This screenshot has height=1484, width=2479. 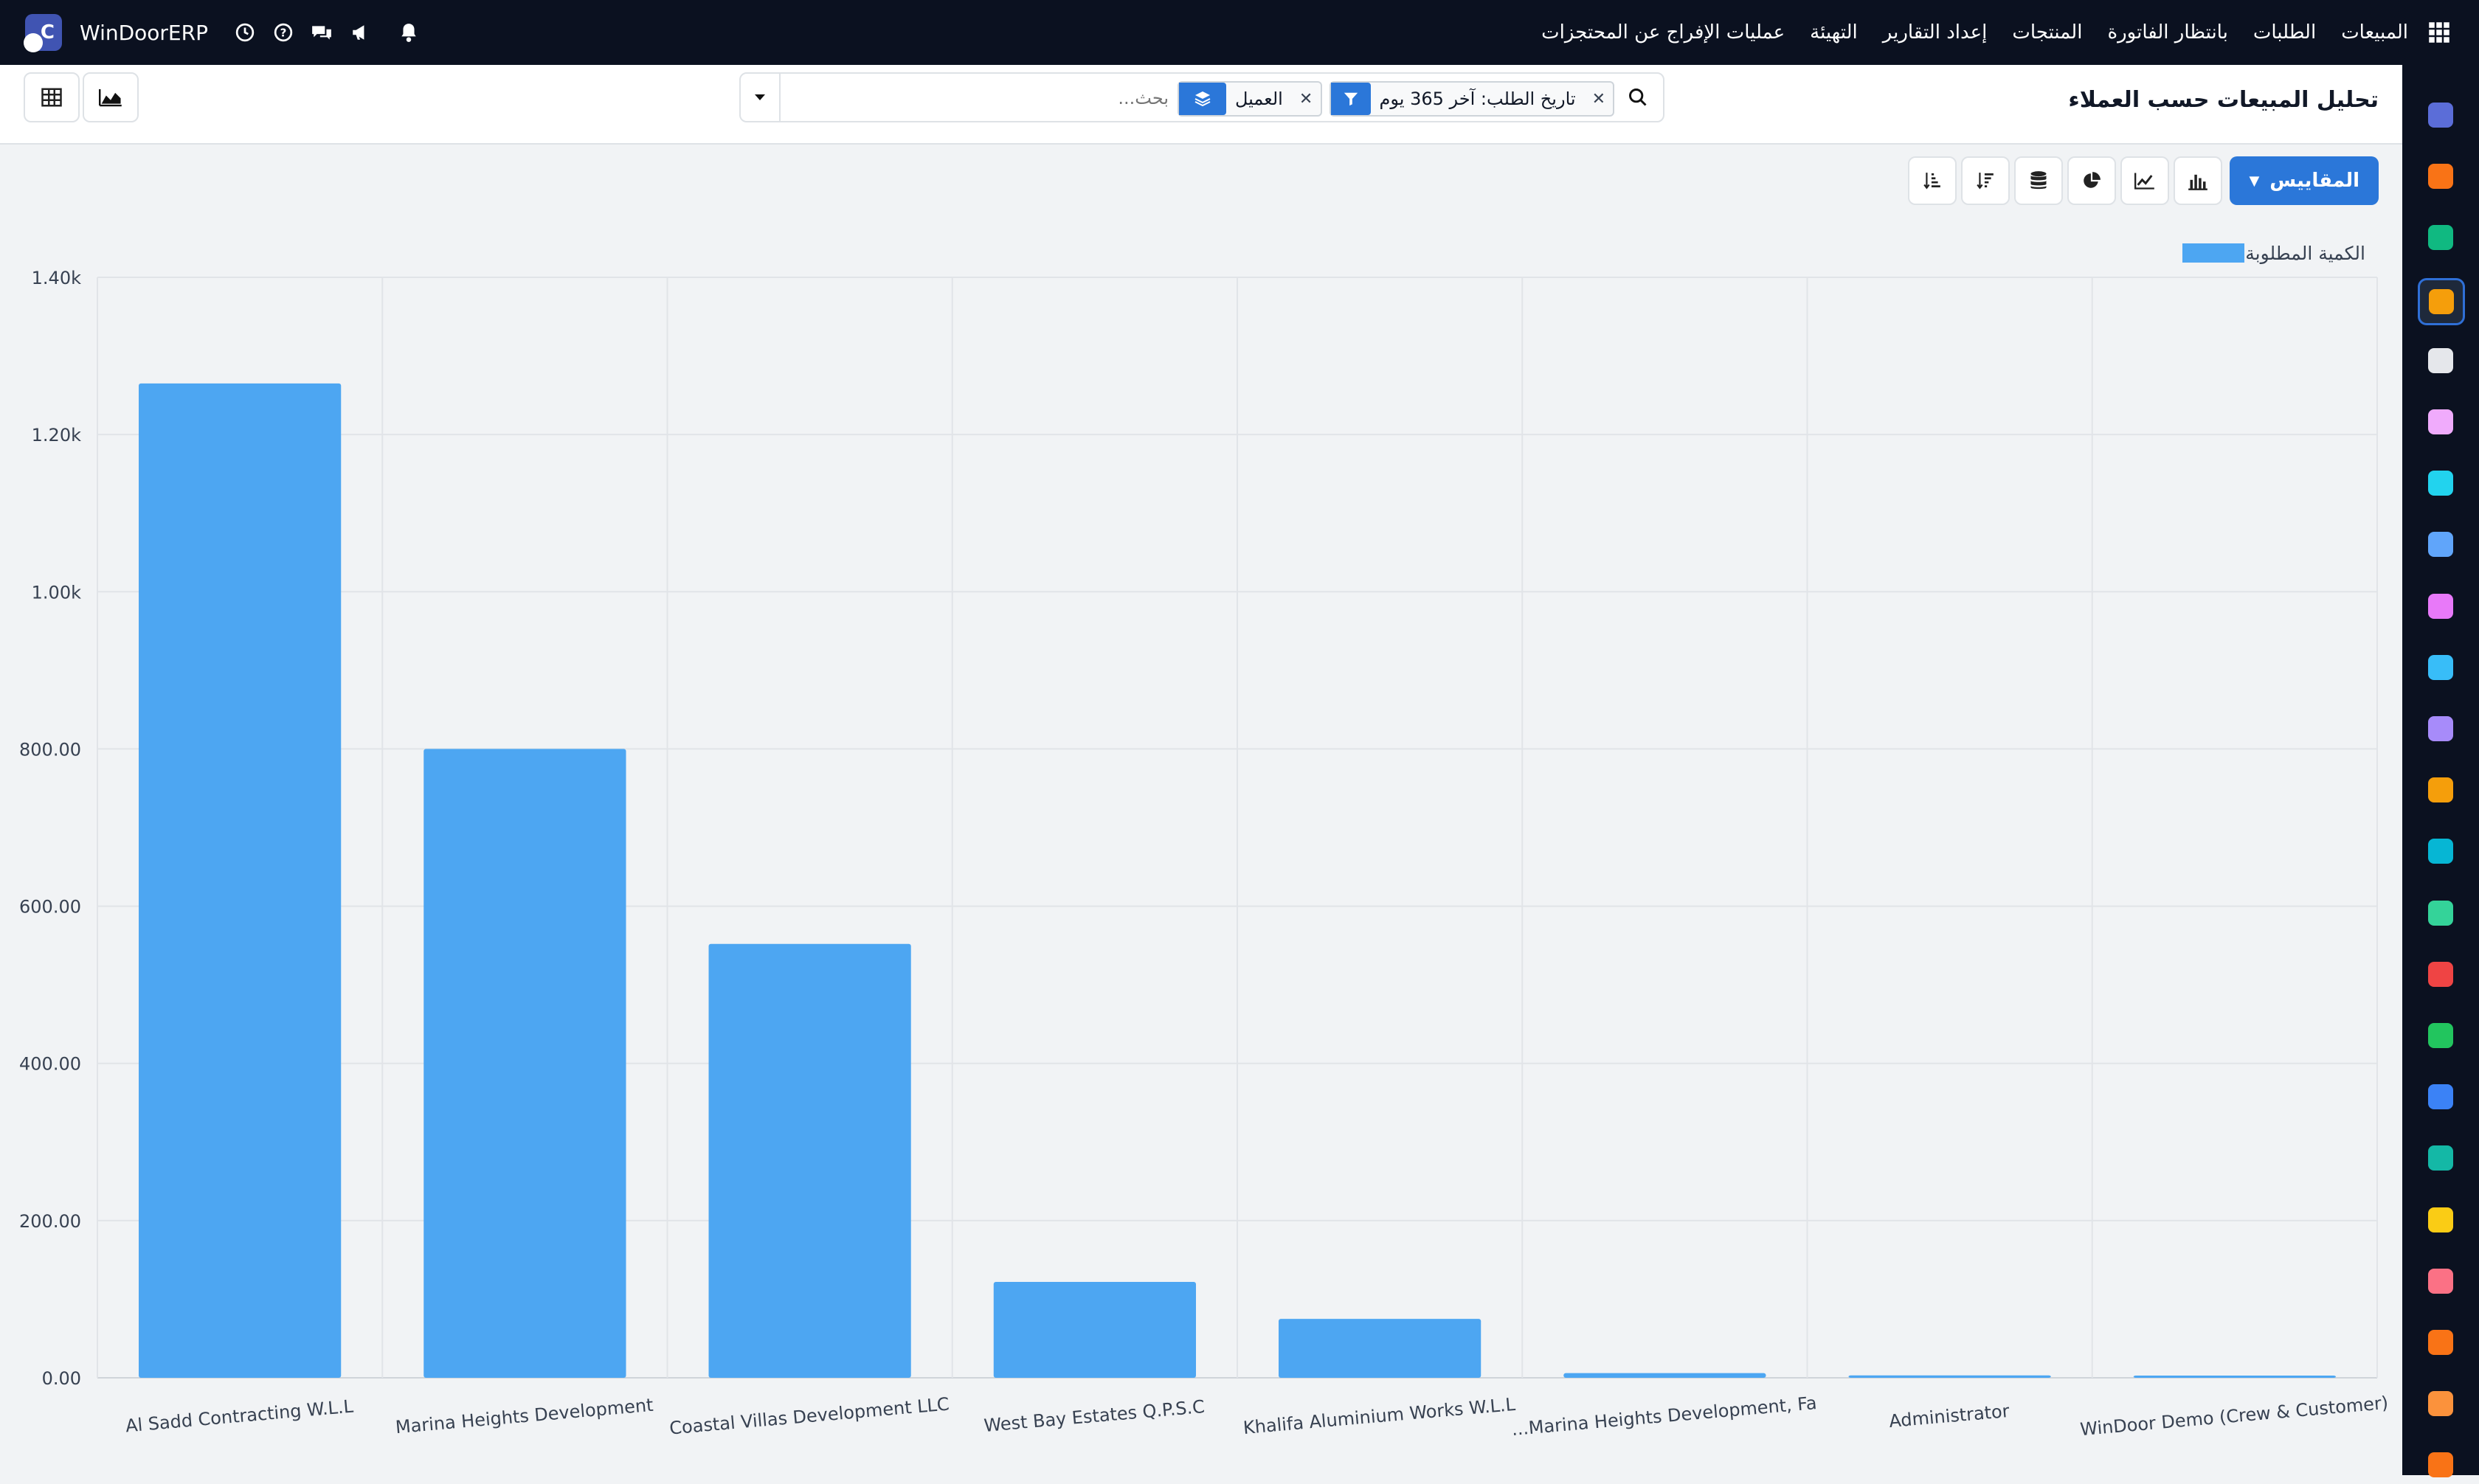 I want to click on bar-chart-icon, so click(x=2198, y=180).